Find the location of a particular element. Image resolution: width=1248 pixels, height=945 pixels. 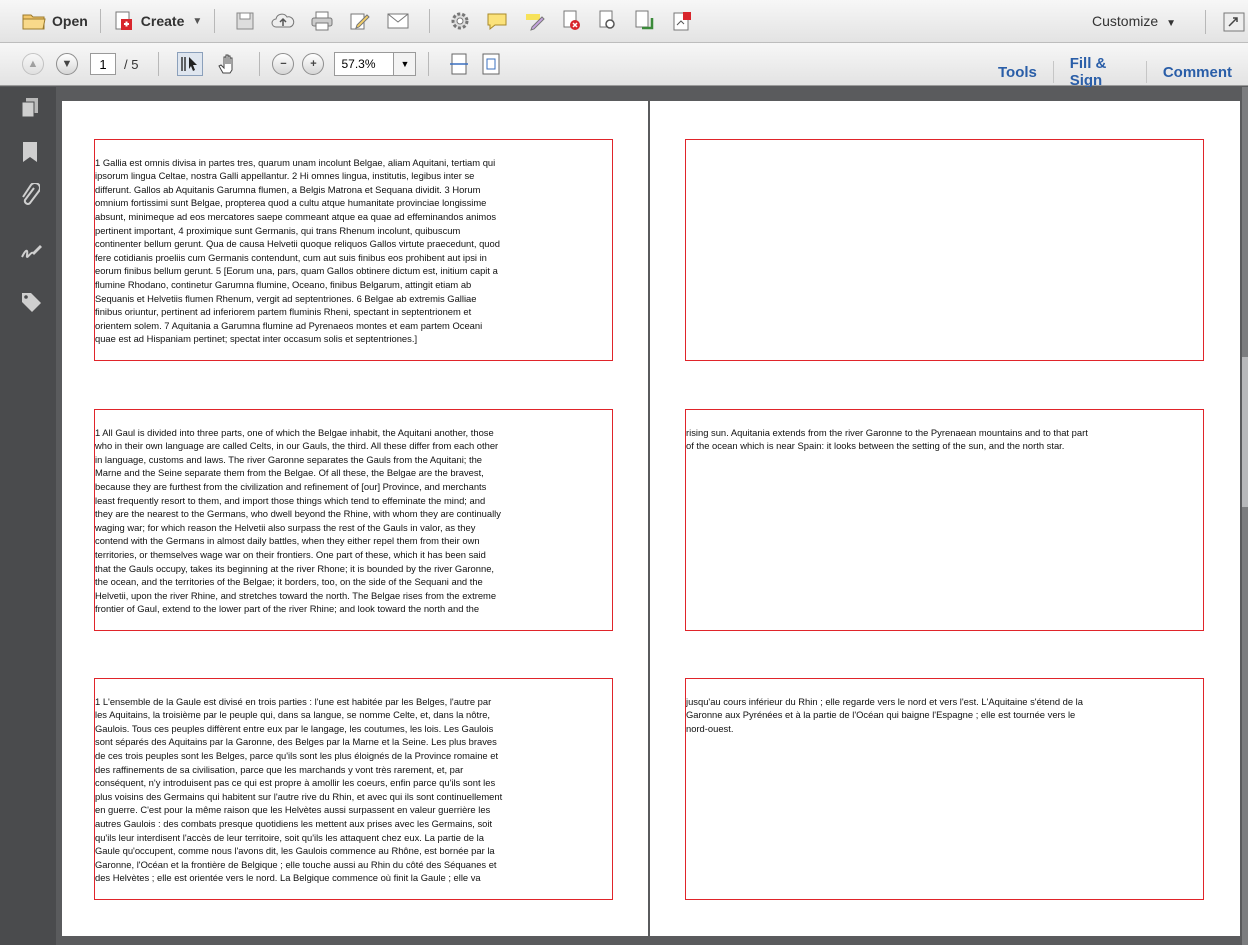

hand-tool-icon is located at coordinates (228, 64).